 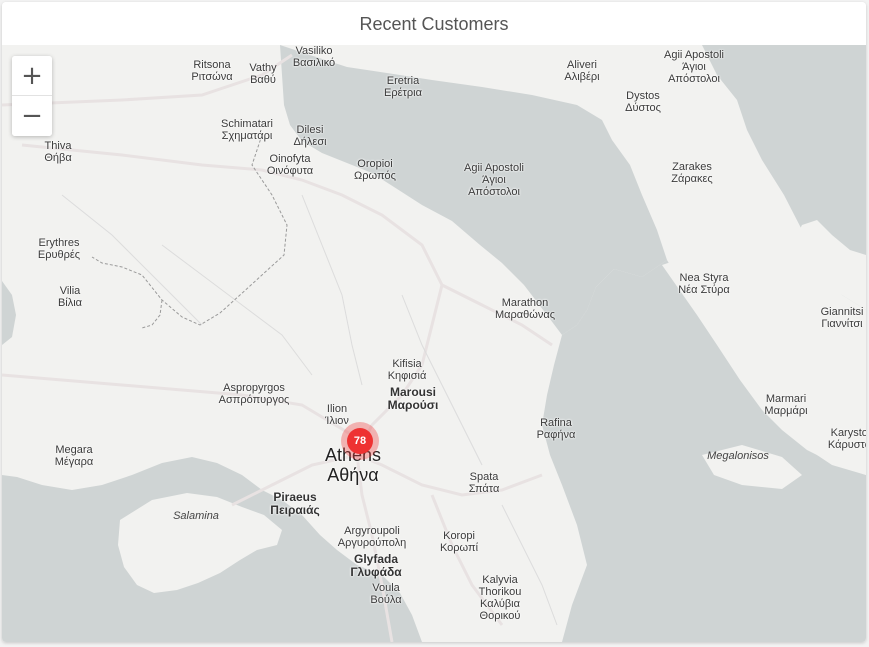 What do you see at coordinates (32, 76) in the screenshot?
I see `zoom-in-button: +` at bounding box center [32, 76].